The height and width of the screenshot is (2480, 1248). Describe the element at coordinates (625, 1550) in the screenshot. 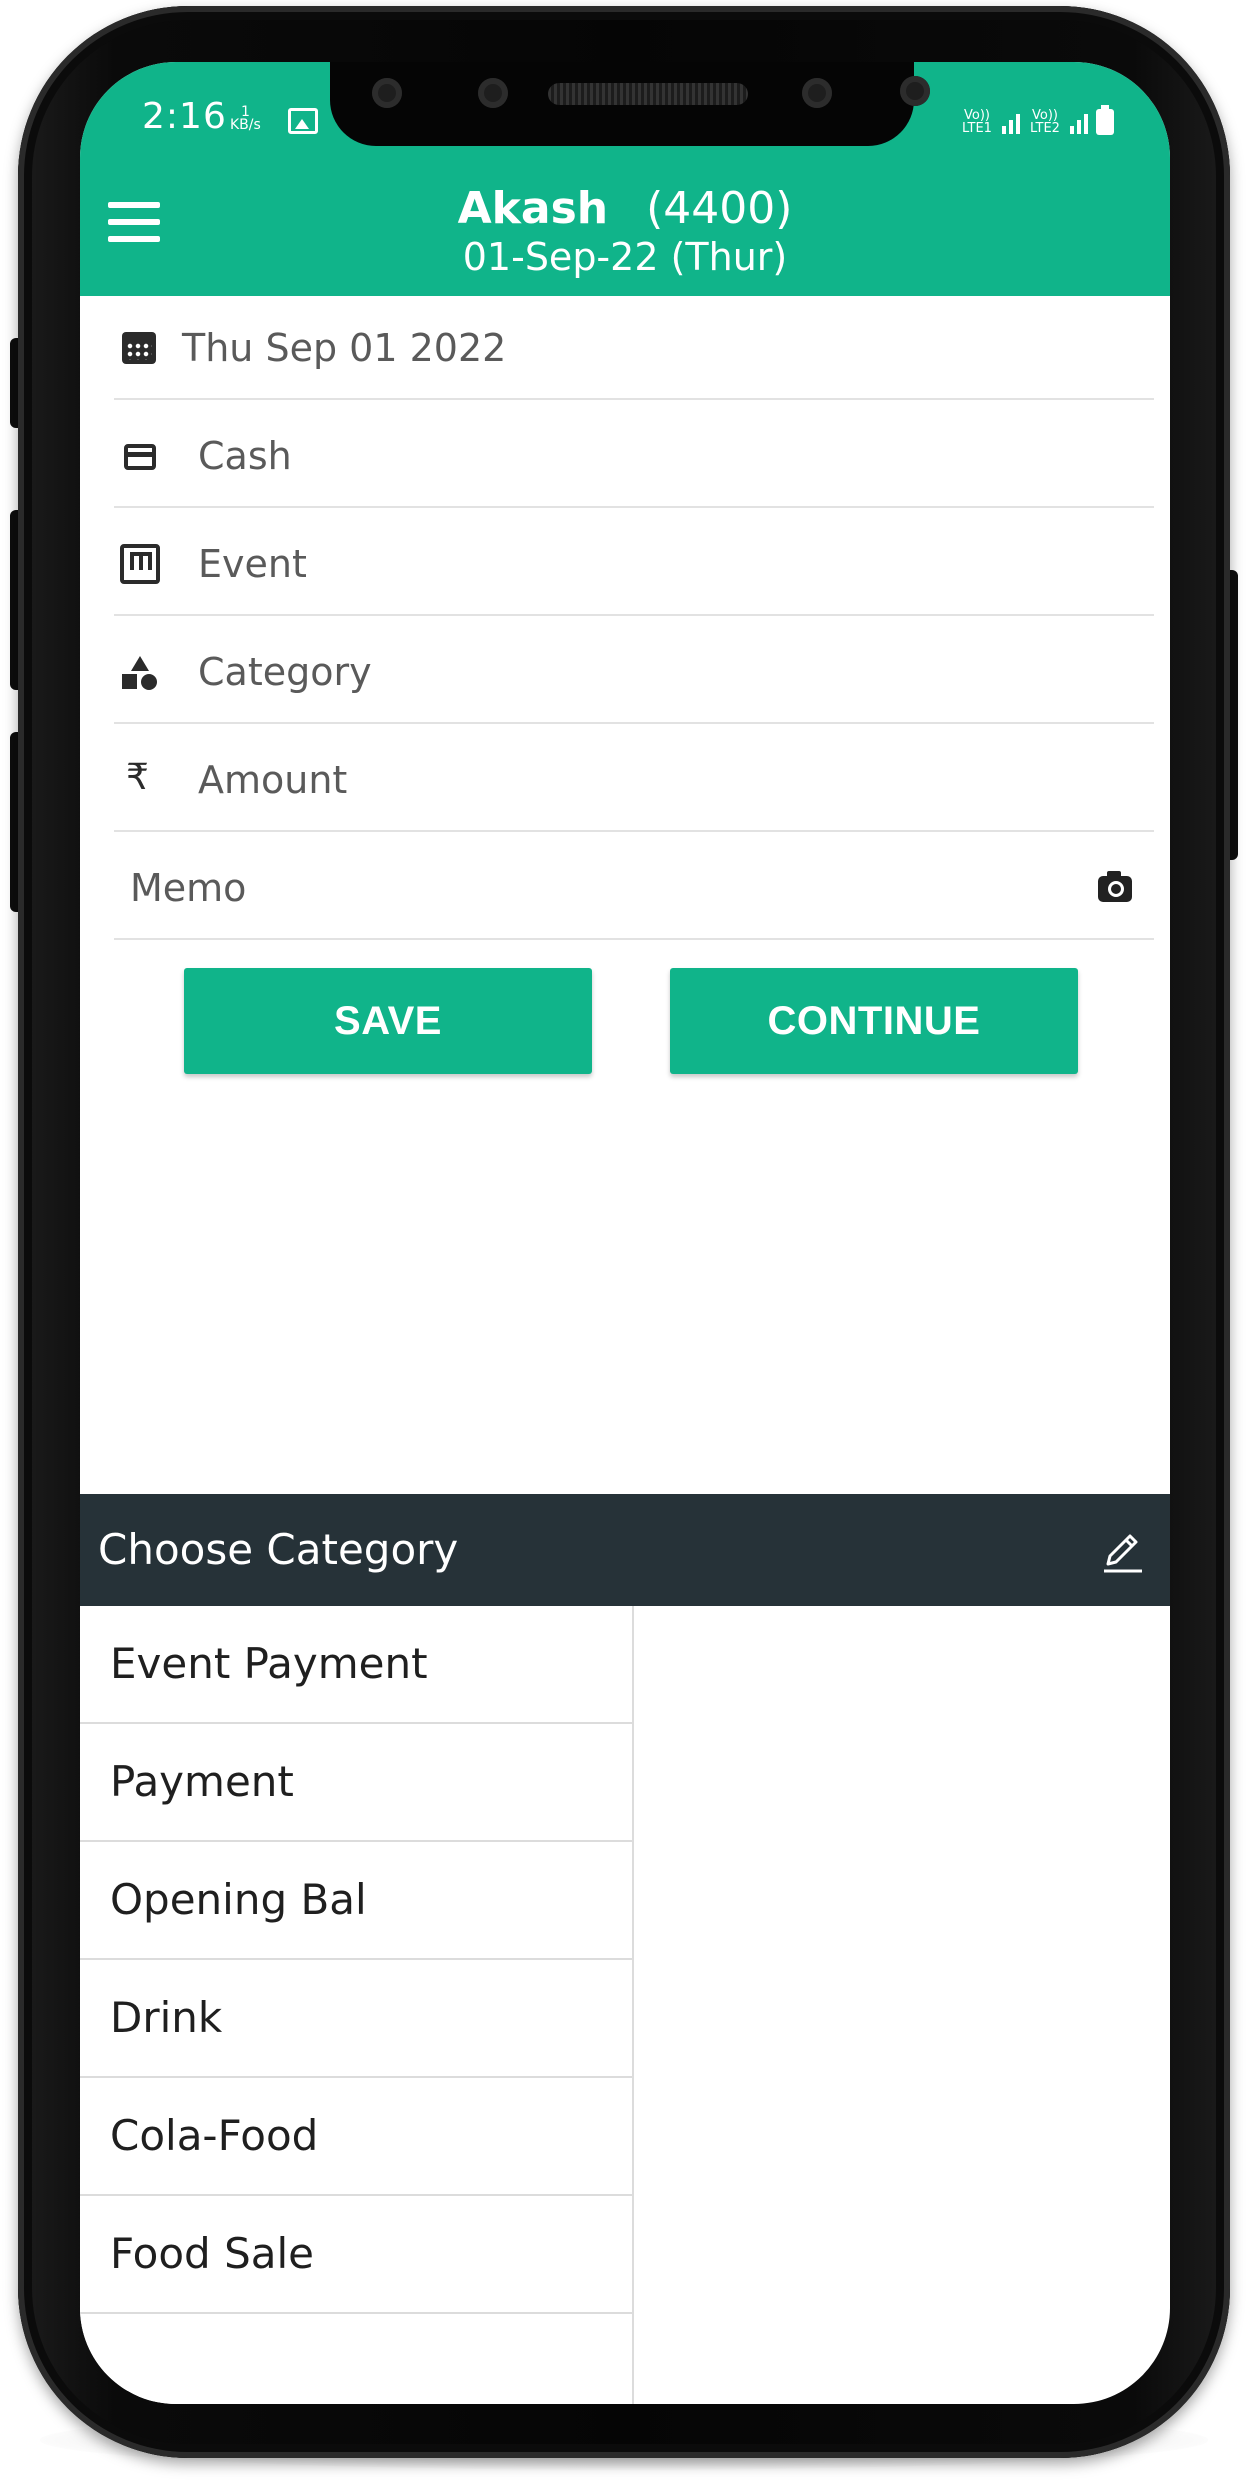

I see `choose-category-header: Choose Category` at that location.